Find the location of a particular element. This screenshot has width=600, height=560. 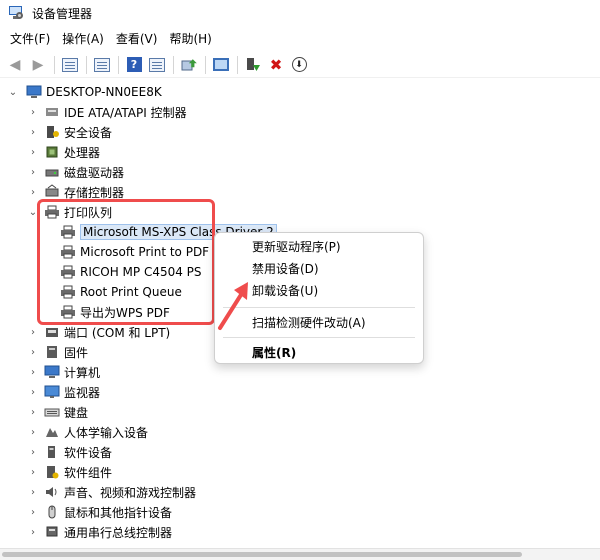

uninstall-device-button: ✖ is located at coordinates (276, 65).